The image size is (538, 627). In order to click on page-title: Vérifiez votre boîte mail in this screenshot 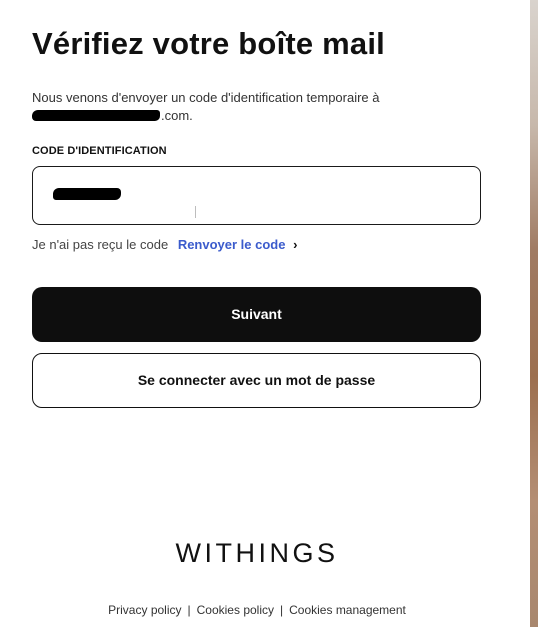, I will do `click(208, 43)`.